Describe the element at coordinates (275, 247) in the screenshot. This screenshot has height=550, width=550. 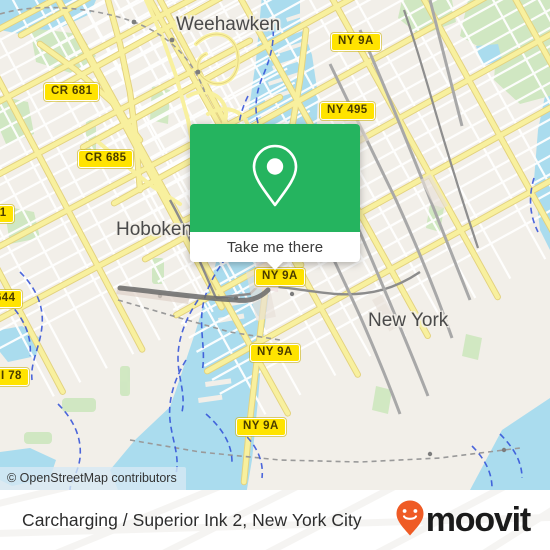
I see `take-me-there-label: Take me there` at that location.